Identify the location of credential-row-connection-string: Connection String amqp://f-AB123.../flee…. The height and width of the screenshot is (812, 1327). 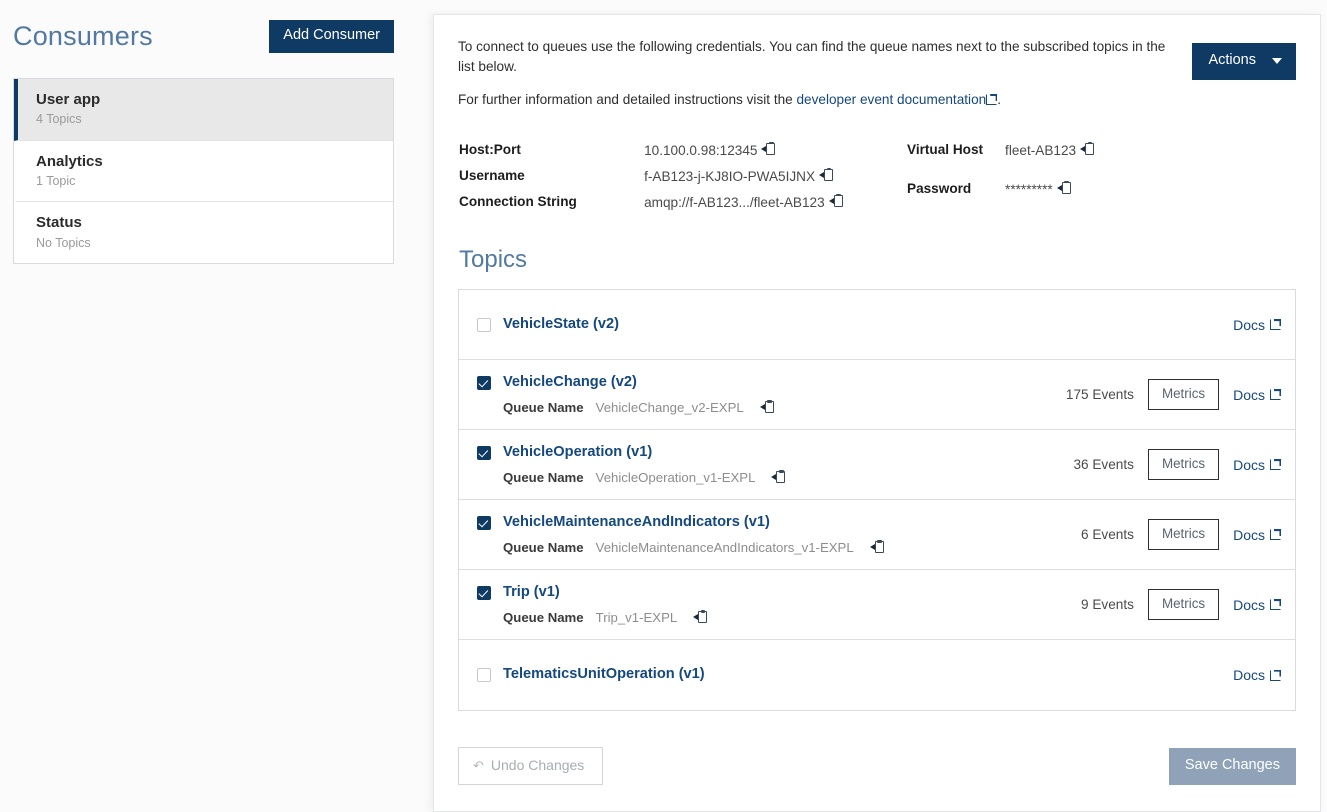
(683, 206).